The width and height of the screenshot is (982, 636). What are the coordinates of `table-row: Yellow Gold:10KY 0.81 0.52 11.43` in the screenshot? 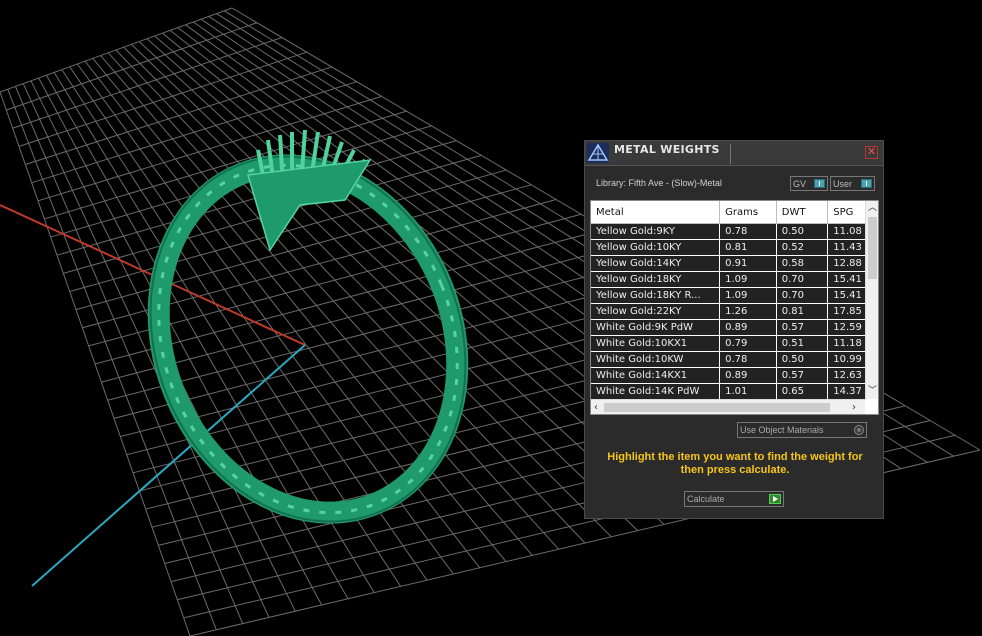 It's located at (734, 247).